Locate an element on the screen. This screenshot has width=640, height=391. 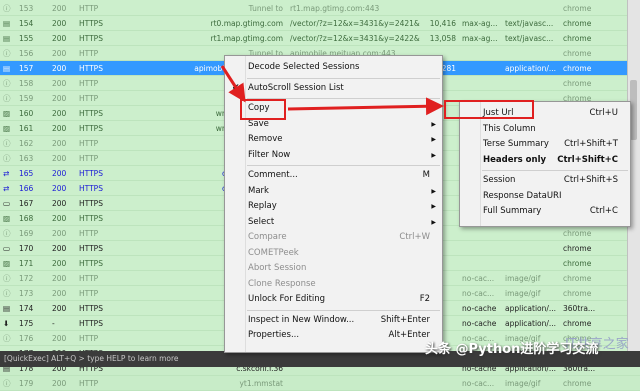
menu-item-cometpeek: COMETPeek is located at coordinates (333, 253).